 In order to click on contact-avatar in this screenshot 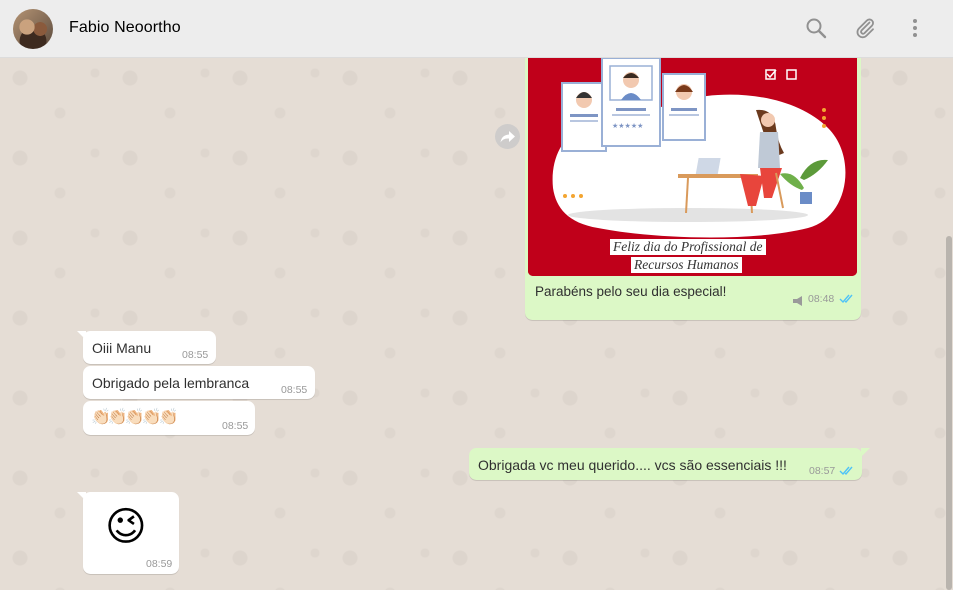, I will do `click(33, 29)`.